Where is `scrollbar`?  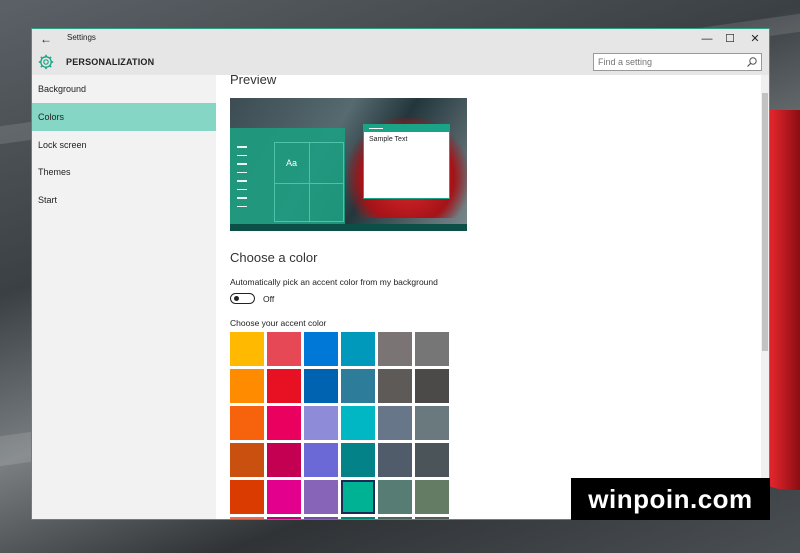 scrollbar is located at coordinates (765, 297).